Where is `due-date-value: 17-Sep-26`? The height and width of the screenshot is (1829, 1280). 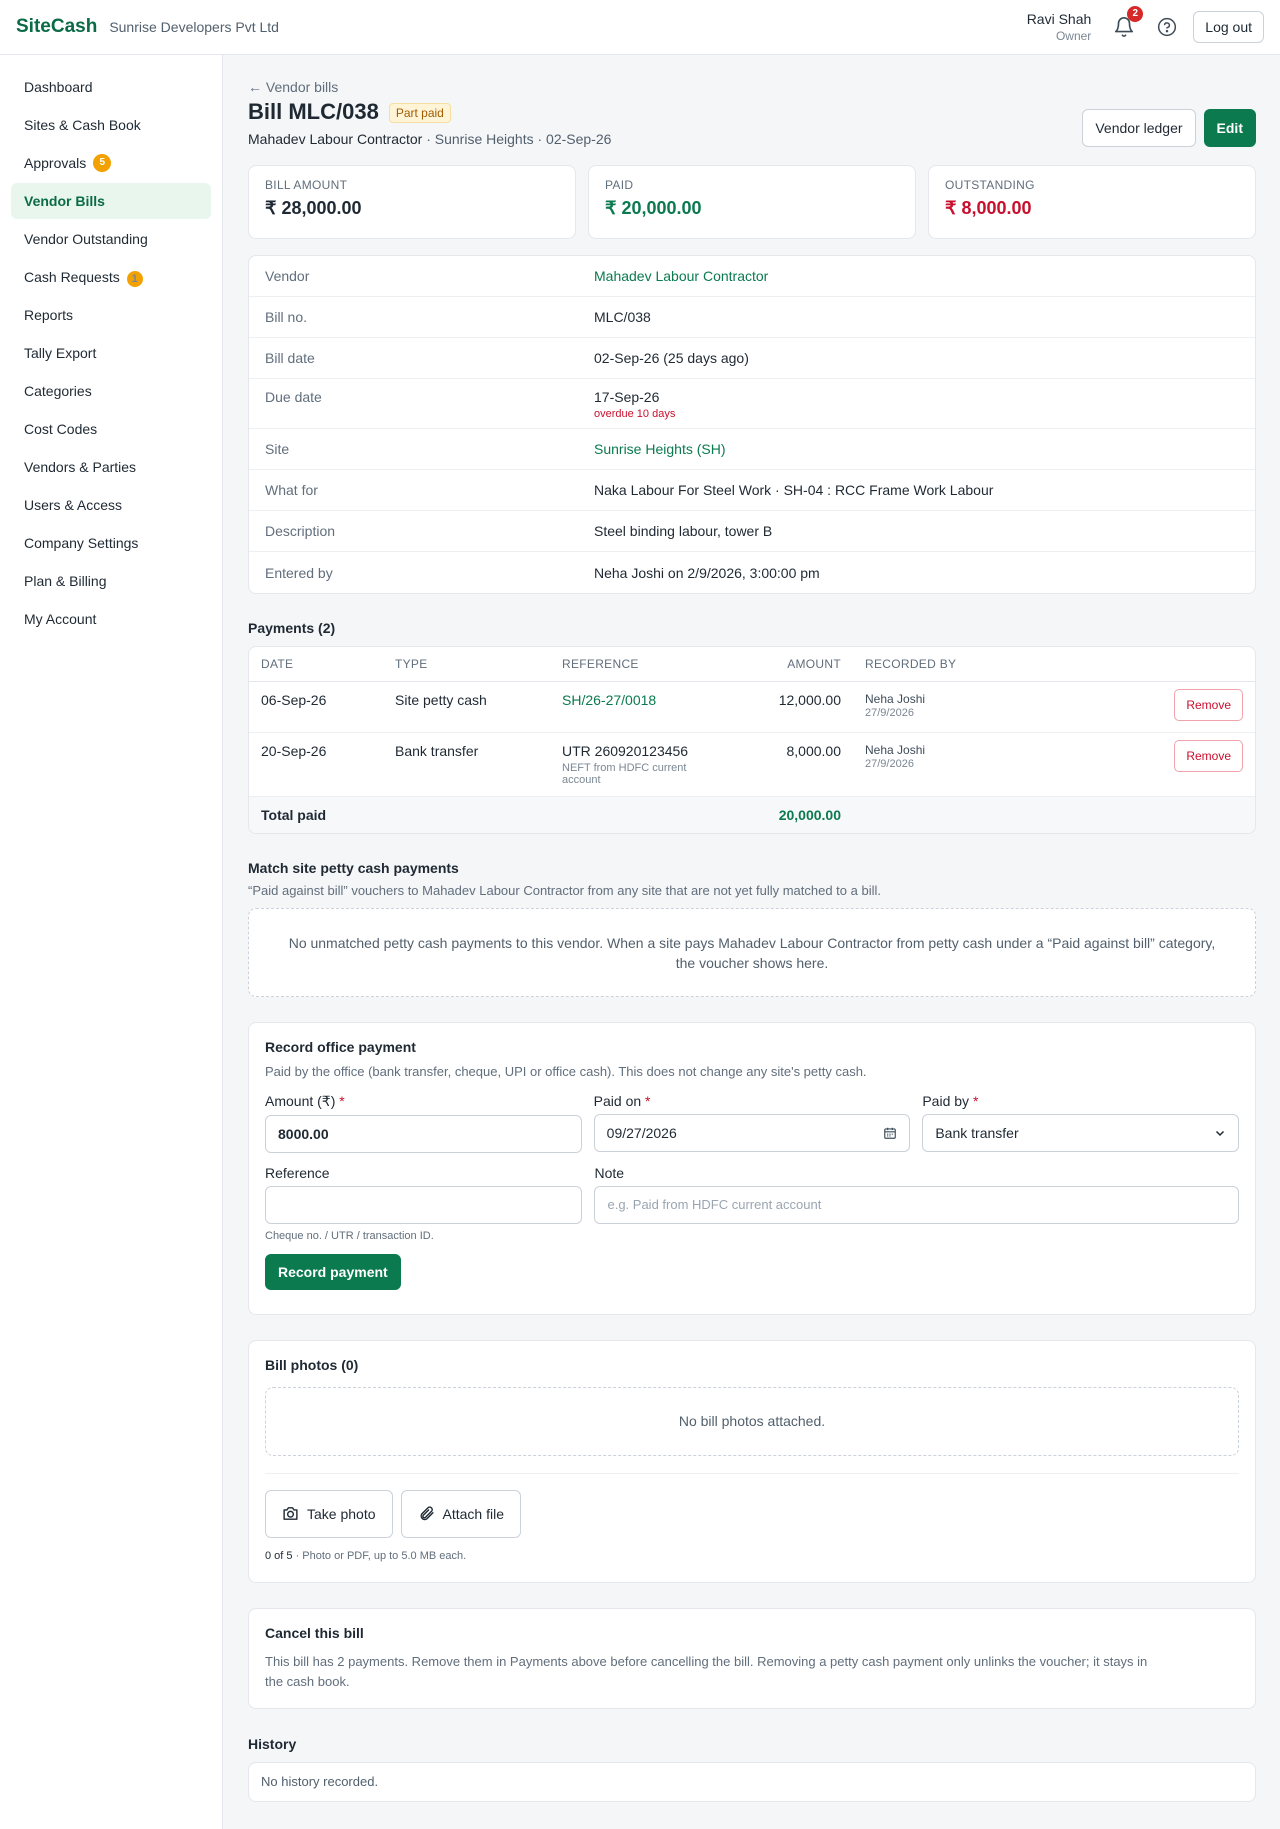
due-date-value: 17-Sep-26 is located at coordinates (627, 397).